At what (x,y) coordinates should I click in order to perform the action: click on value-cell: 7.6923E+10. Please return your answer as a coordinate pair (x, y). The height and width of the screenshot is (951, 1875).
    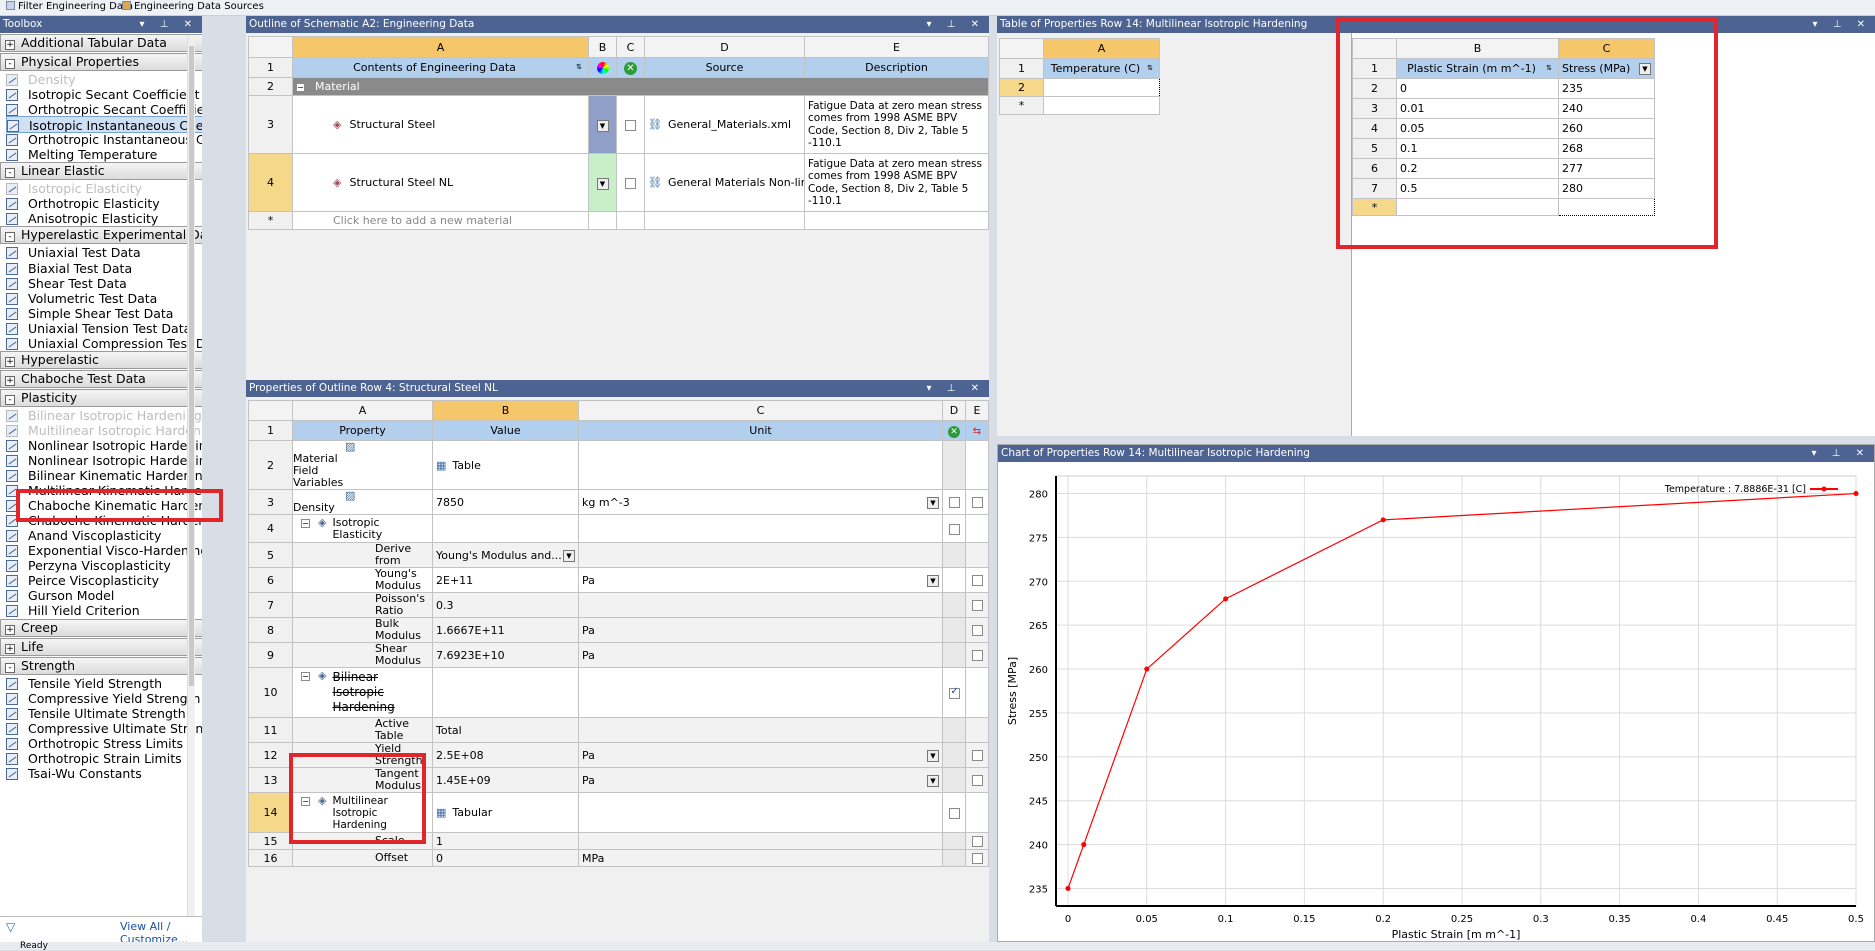
    Looking at the image, I should click on (505, 655).